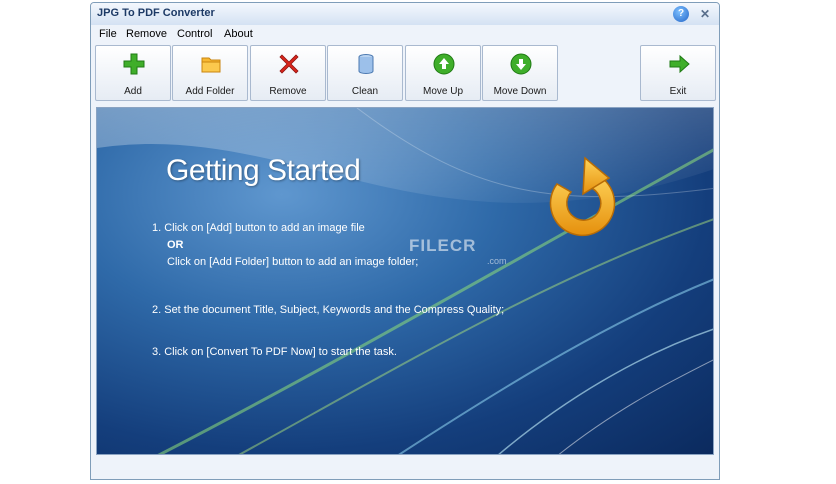 The image size is (836, 484). I want to click on exit-button: Exit, so click(678, 73).